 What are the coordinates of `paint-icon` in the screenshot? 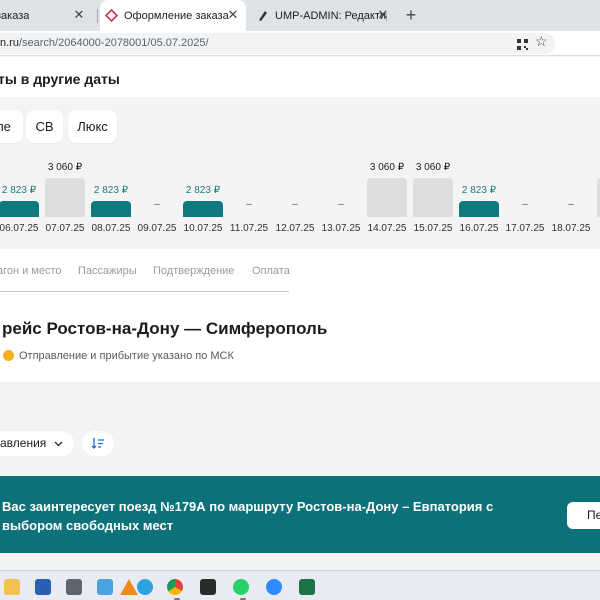 It's located at (105, 587).